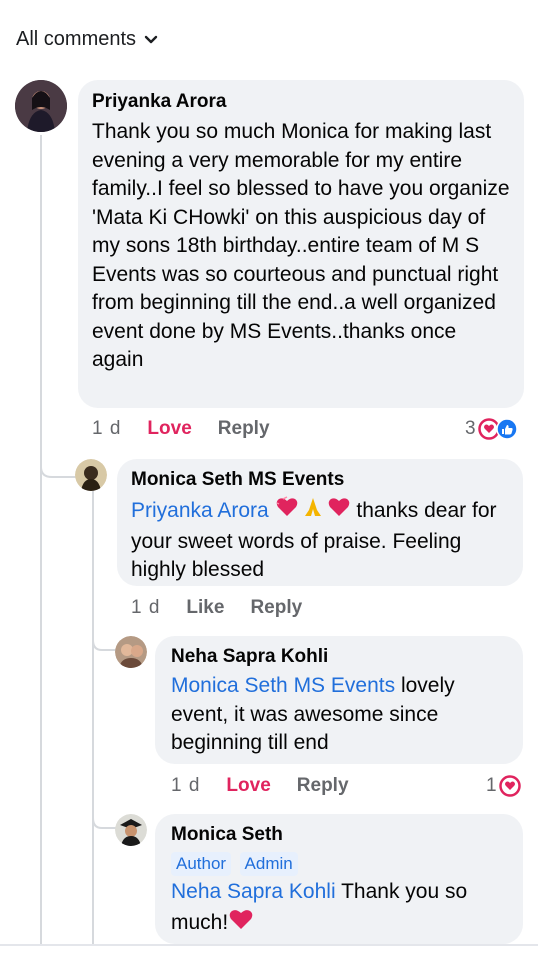 The width and height of the screenshot is (538, 964). I want to click on love-like-reaction-icon, so click(497, 429).